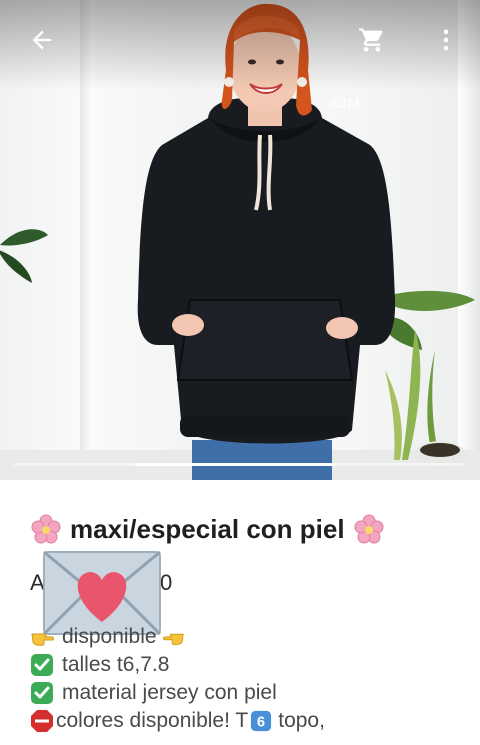 The image size is (480, 745). I want to click on svg-text: 6, so click(261, 723).